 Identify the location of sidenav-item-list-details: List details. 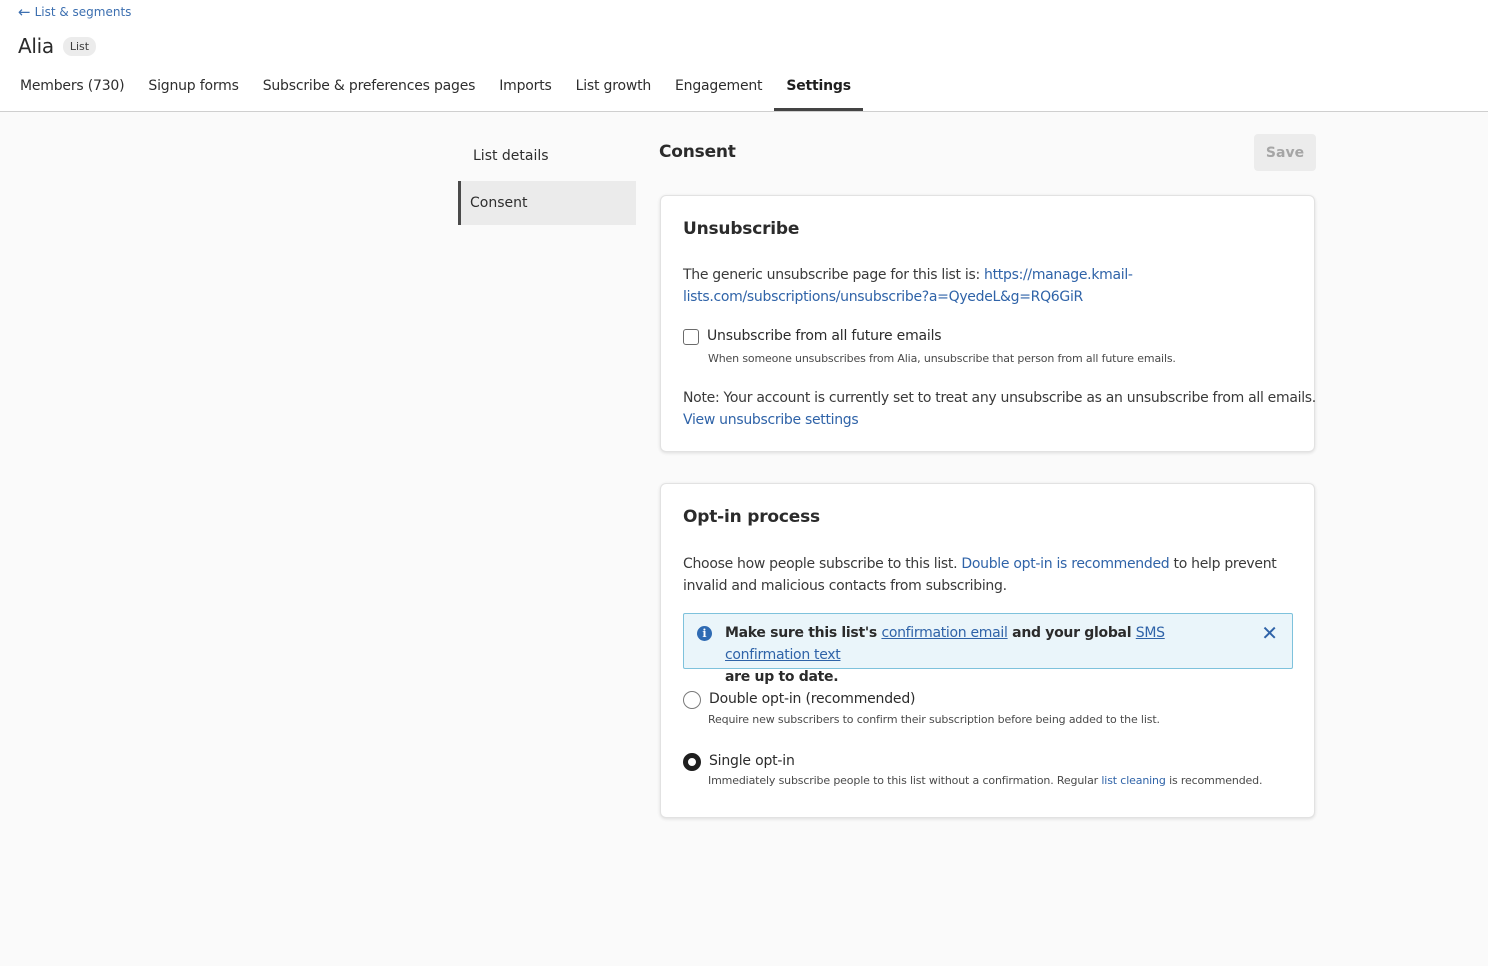
(547, 156).